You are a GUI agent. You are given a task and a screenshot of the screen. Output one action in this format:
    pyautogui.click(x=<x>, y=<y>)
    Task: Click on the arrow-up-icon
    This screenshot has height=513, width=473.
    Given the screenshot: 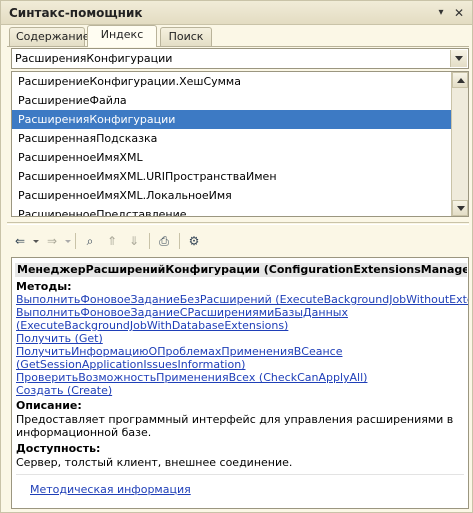 What is the action you would take?
    pyautogui.click(x=461, y=80)
    